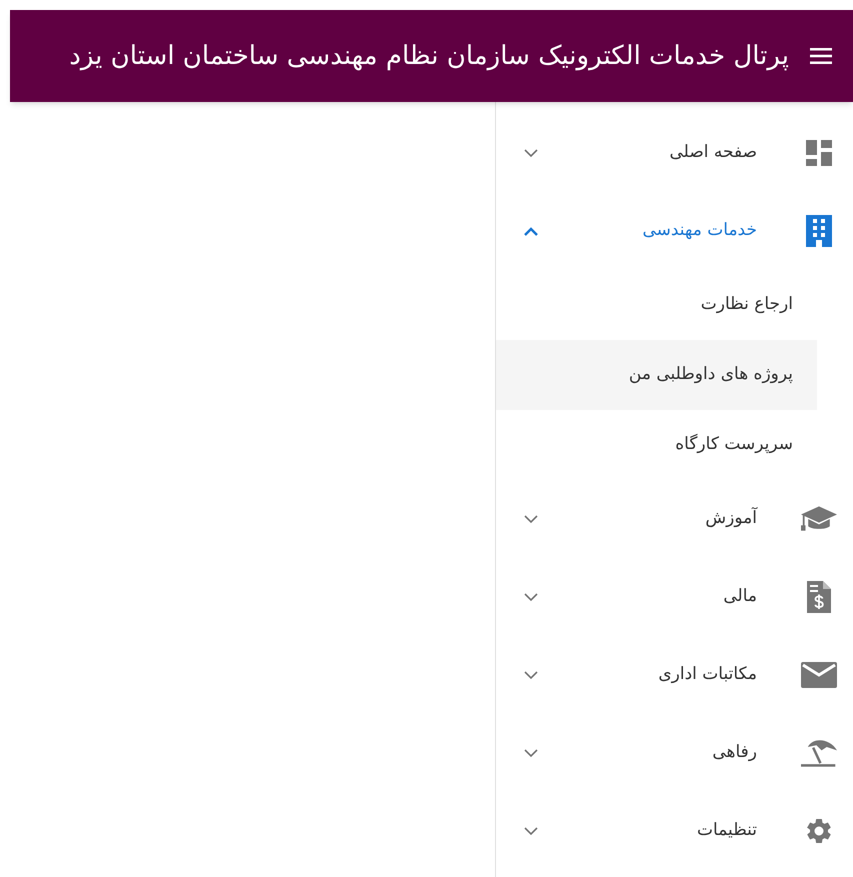  Describe the element at coordinates (429, 56) in the screenshot. I see `app-title: پرتال خدمات الکترونیک سازمان نظام مهندسی ساختمان استان یزد` at that location.